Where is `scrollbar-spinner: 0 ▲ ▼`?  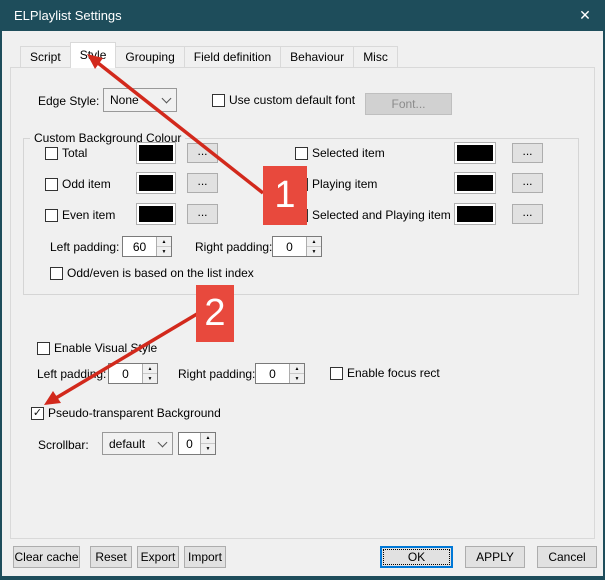 scrollbar-spinner: 0 ▲ ▼ is located at coordinates (197, 443).